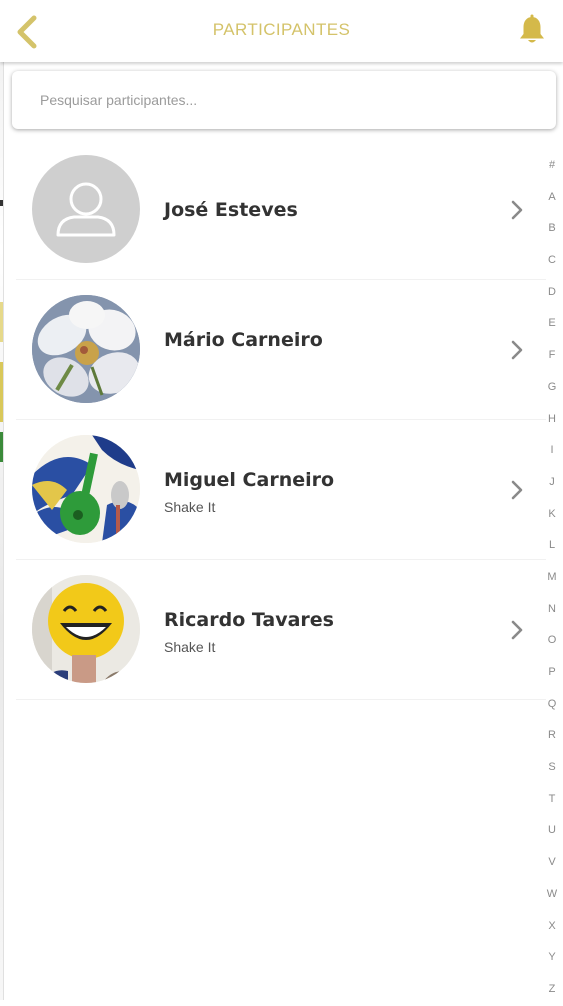 The image size is (563, 1006). Describe the element at coordinates (552, 324) in the screenshot. I see `alphabet-index-letter: E` at that location.